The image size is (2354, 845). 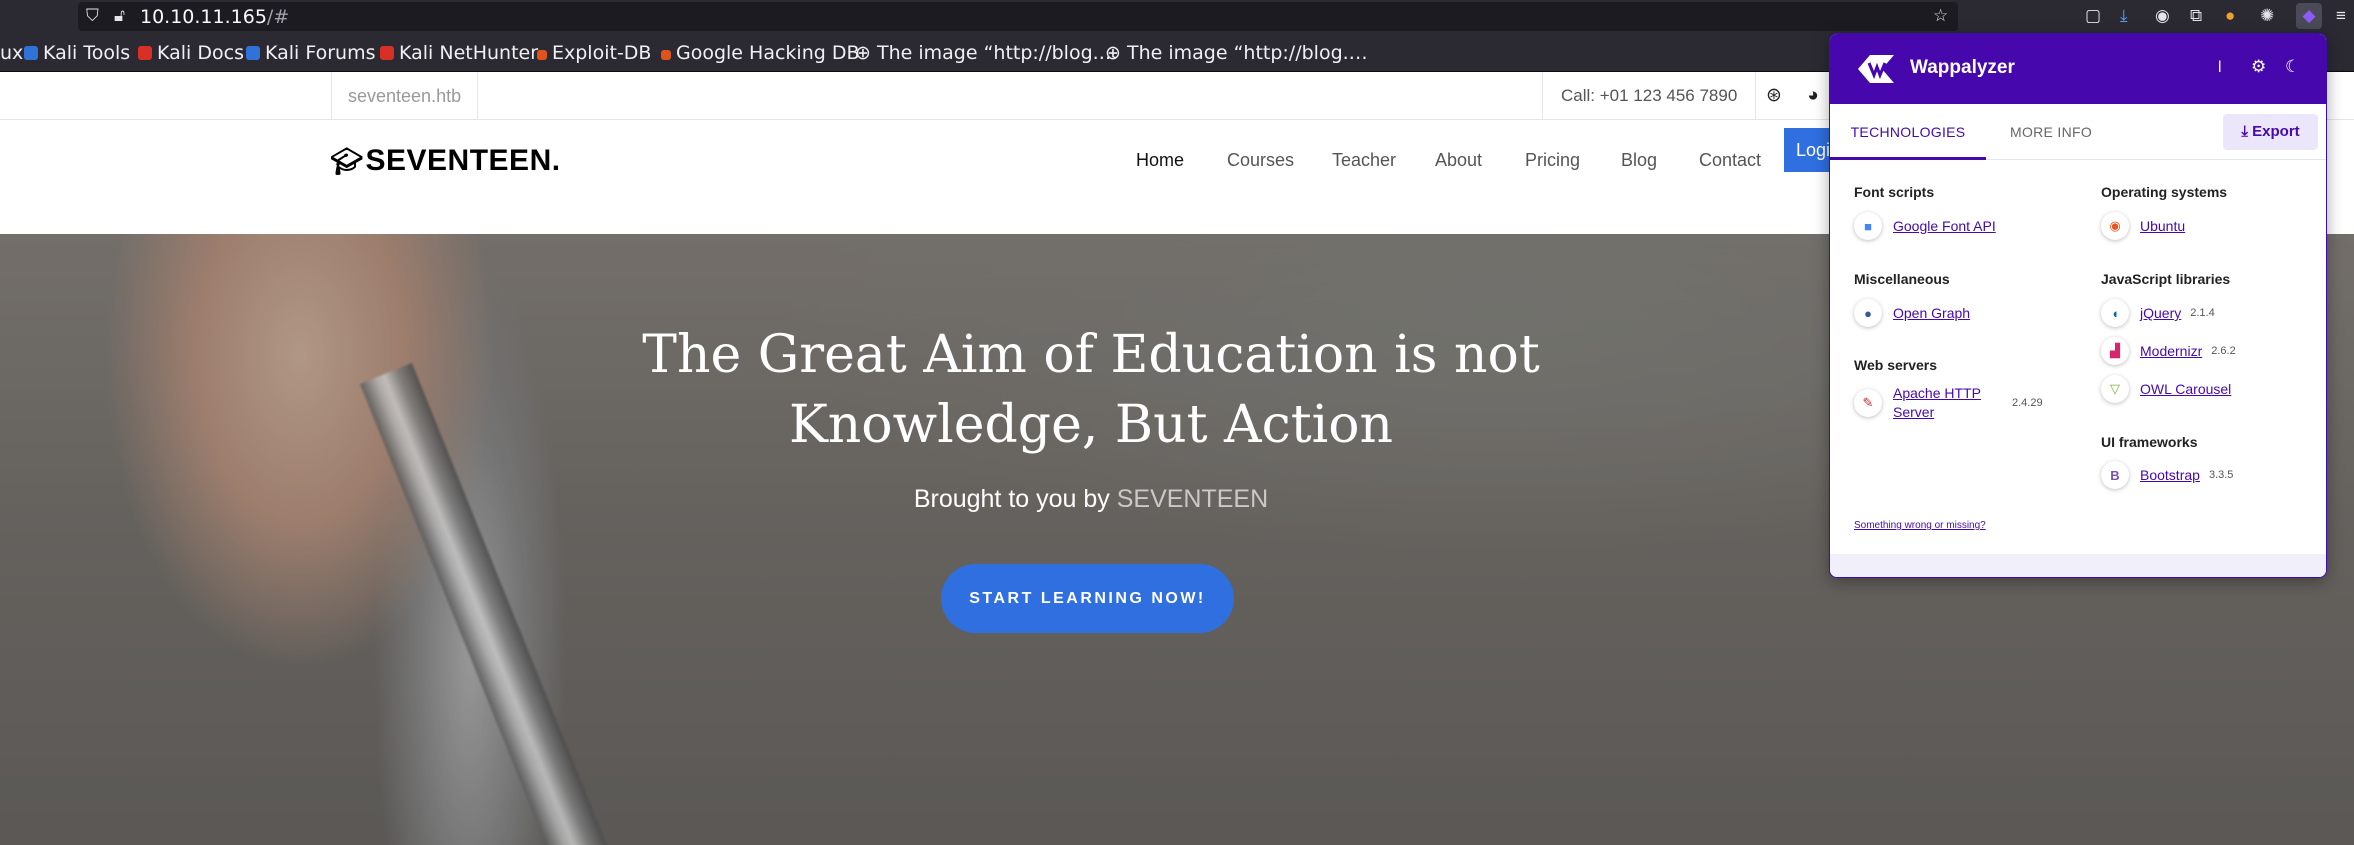 What do you see at coordinates (1091, 499) in the screenshot?
I see `hero-subtitle: Brought to you by SEVENTEEN` at bounding box center [1091, 499].